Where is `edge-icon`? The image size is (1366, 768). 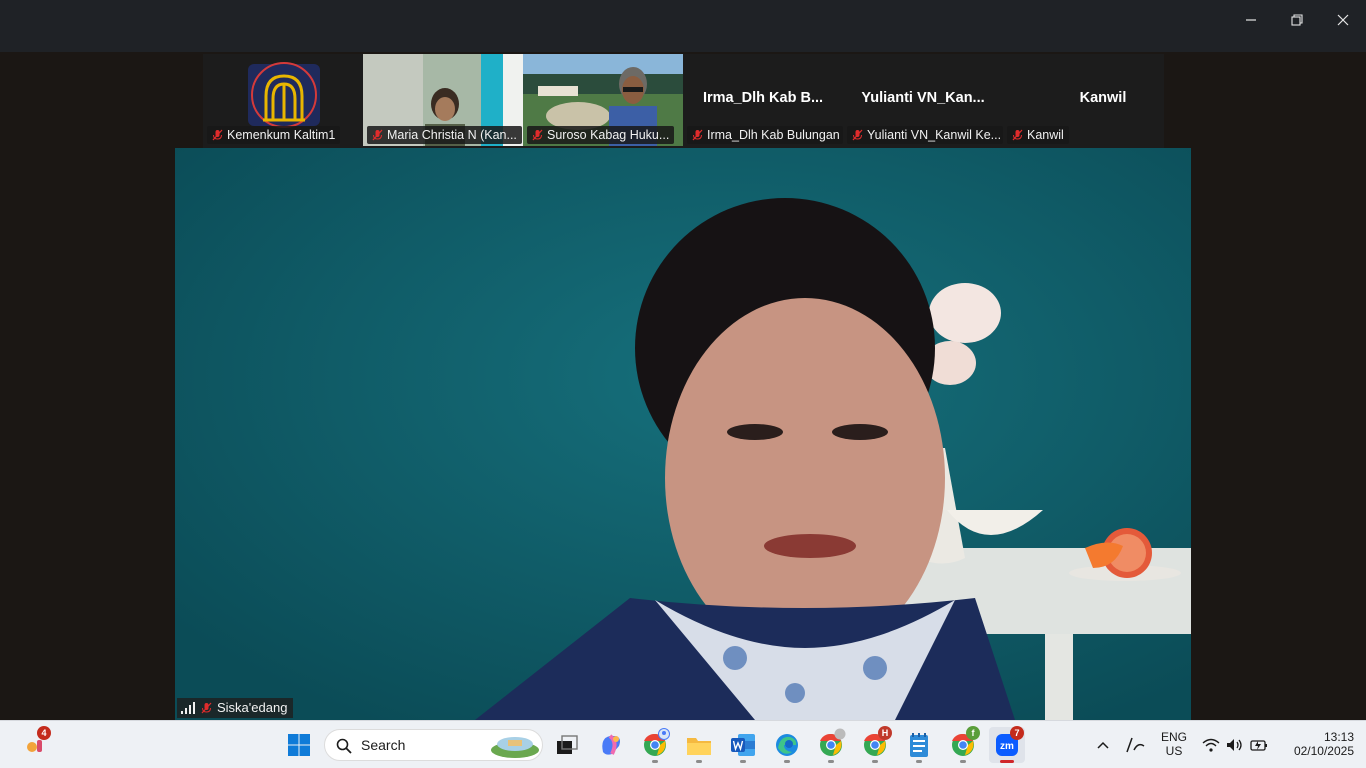
edge-icon is located at coordinates (787, 745).